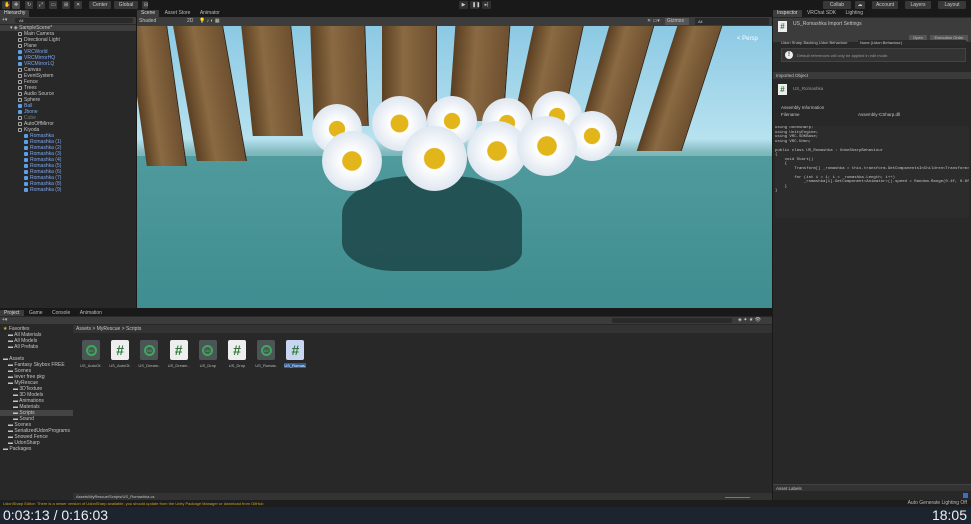  Describe the element at coordinates (814, 42) in the screenshot. I see `backing-behaviour-label: Udon Sharp Backing Udon Behaviour` at that location.